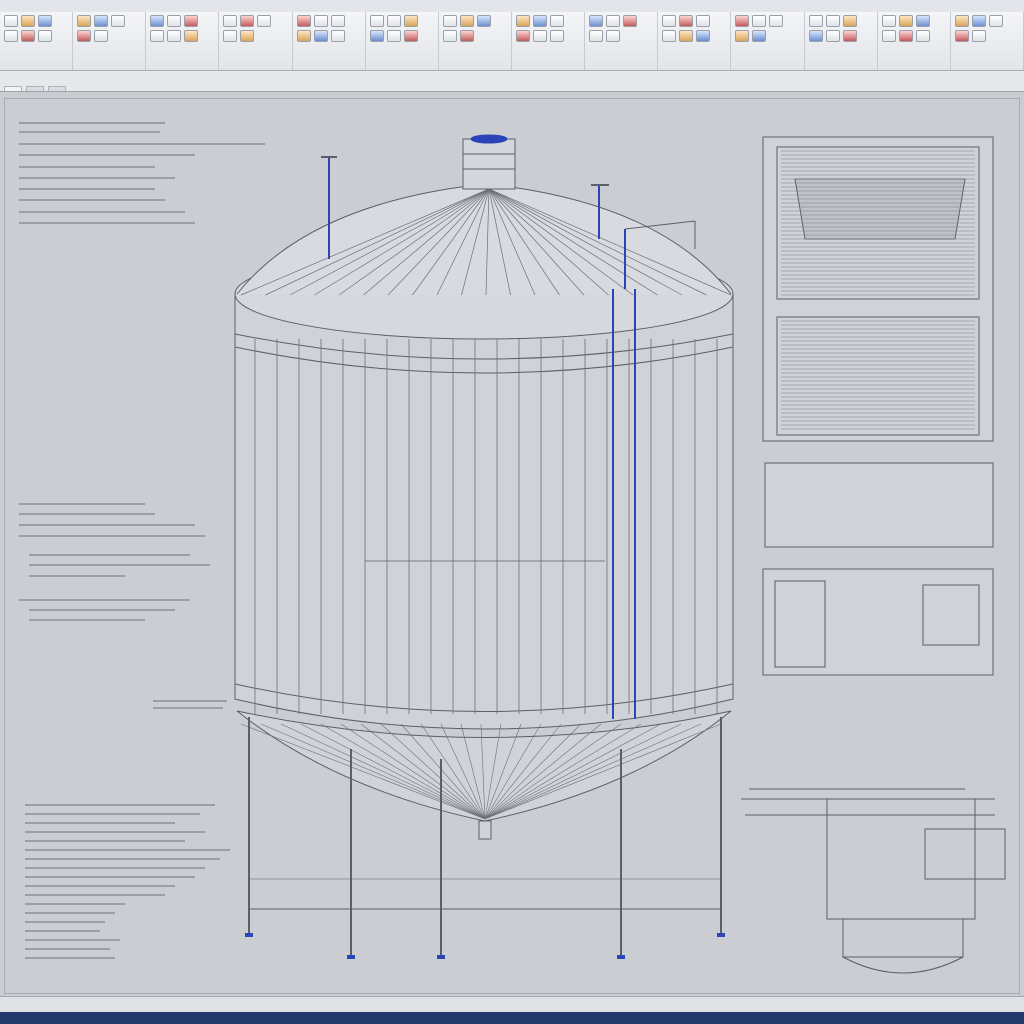 This screenshot has width=1024, height=1024. I want to click on ribbon-toolbar, so click(512, 41).